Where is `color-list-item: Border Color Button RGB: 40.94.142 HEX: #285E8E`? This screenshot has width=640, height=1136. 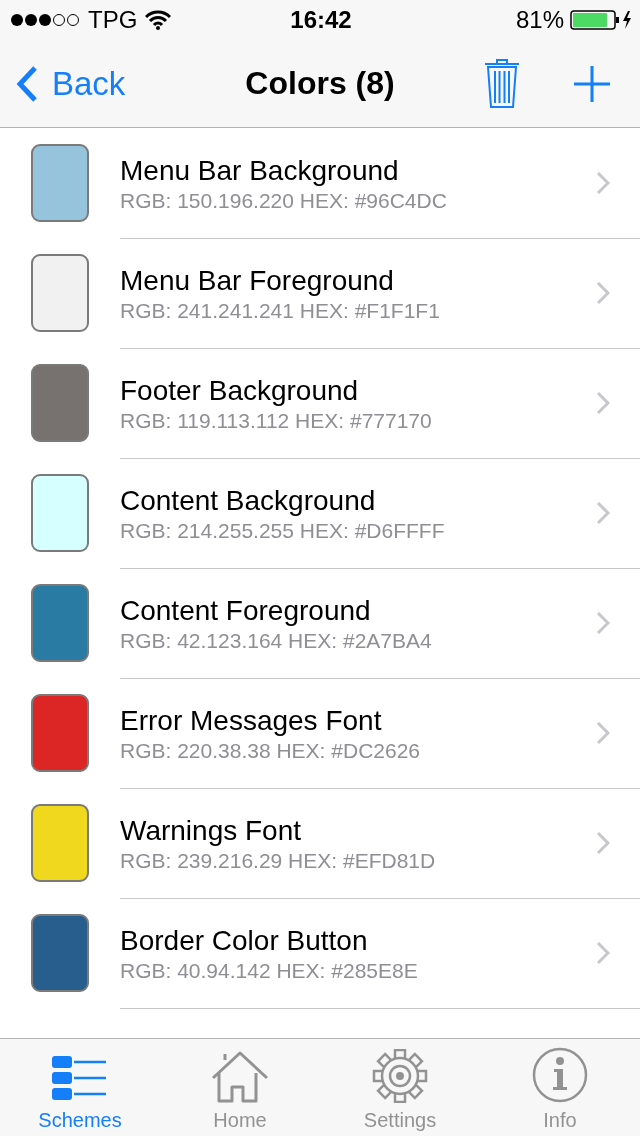
color-list-item: Border Color Button RGB: 40.94.142 HEX: #285E8E is located at coordinates (380, 953).